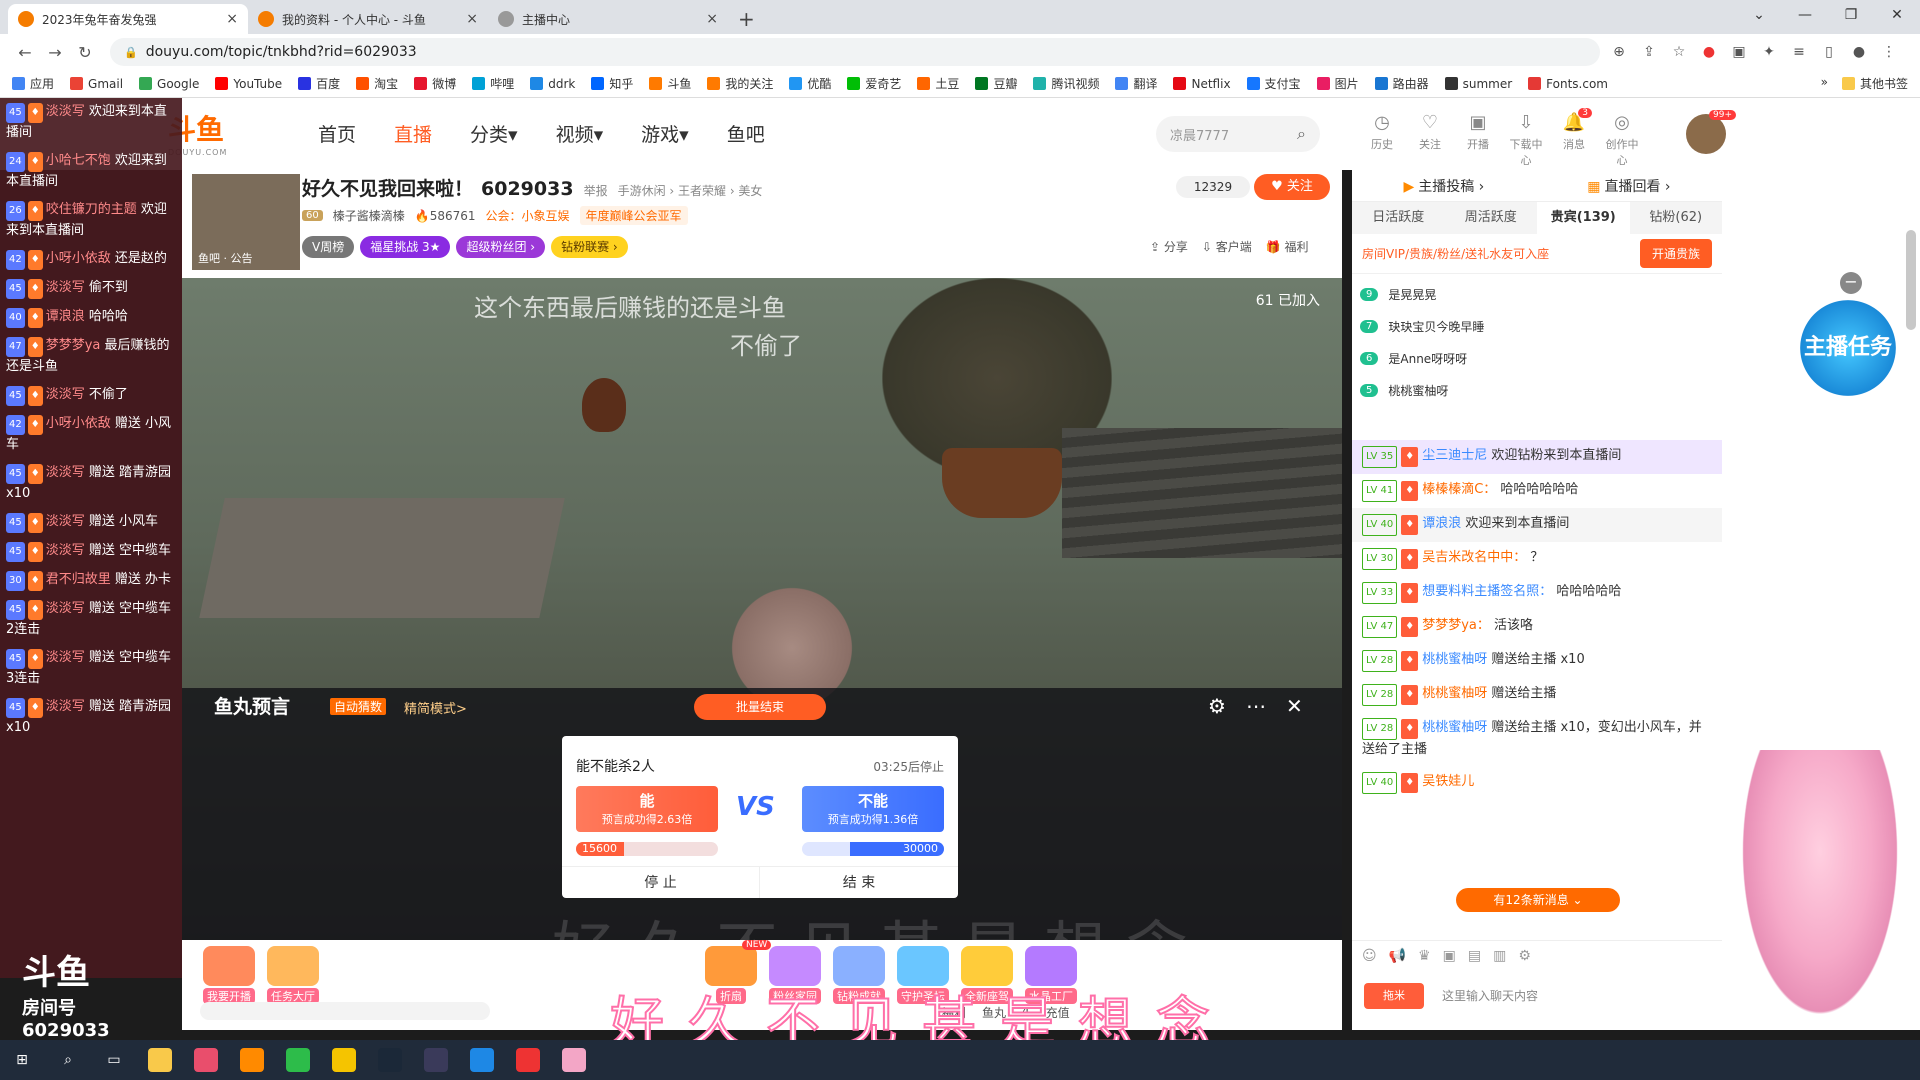 This screenshot has height=1080, width=1920. Describe the element at coordinates (1829, 52) in the screenshot. I see `sidepanel-icon: ▯` at that location.